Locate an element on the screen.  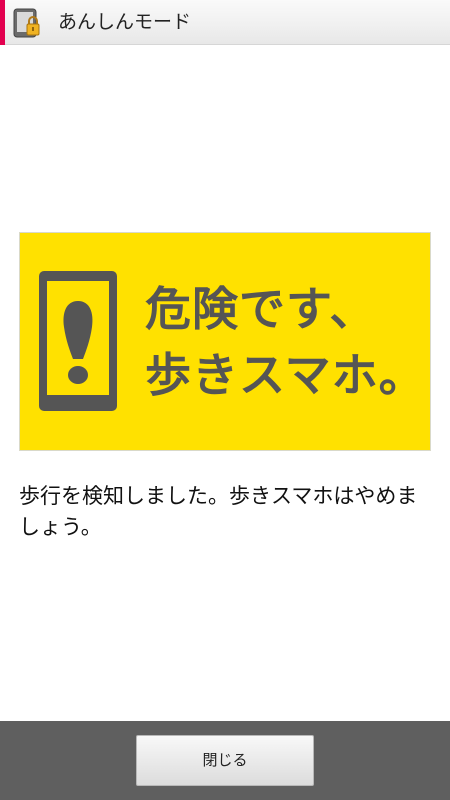
close-button: 閉じる is located at coordinates (225, 760).